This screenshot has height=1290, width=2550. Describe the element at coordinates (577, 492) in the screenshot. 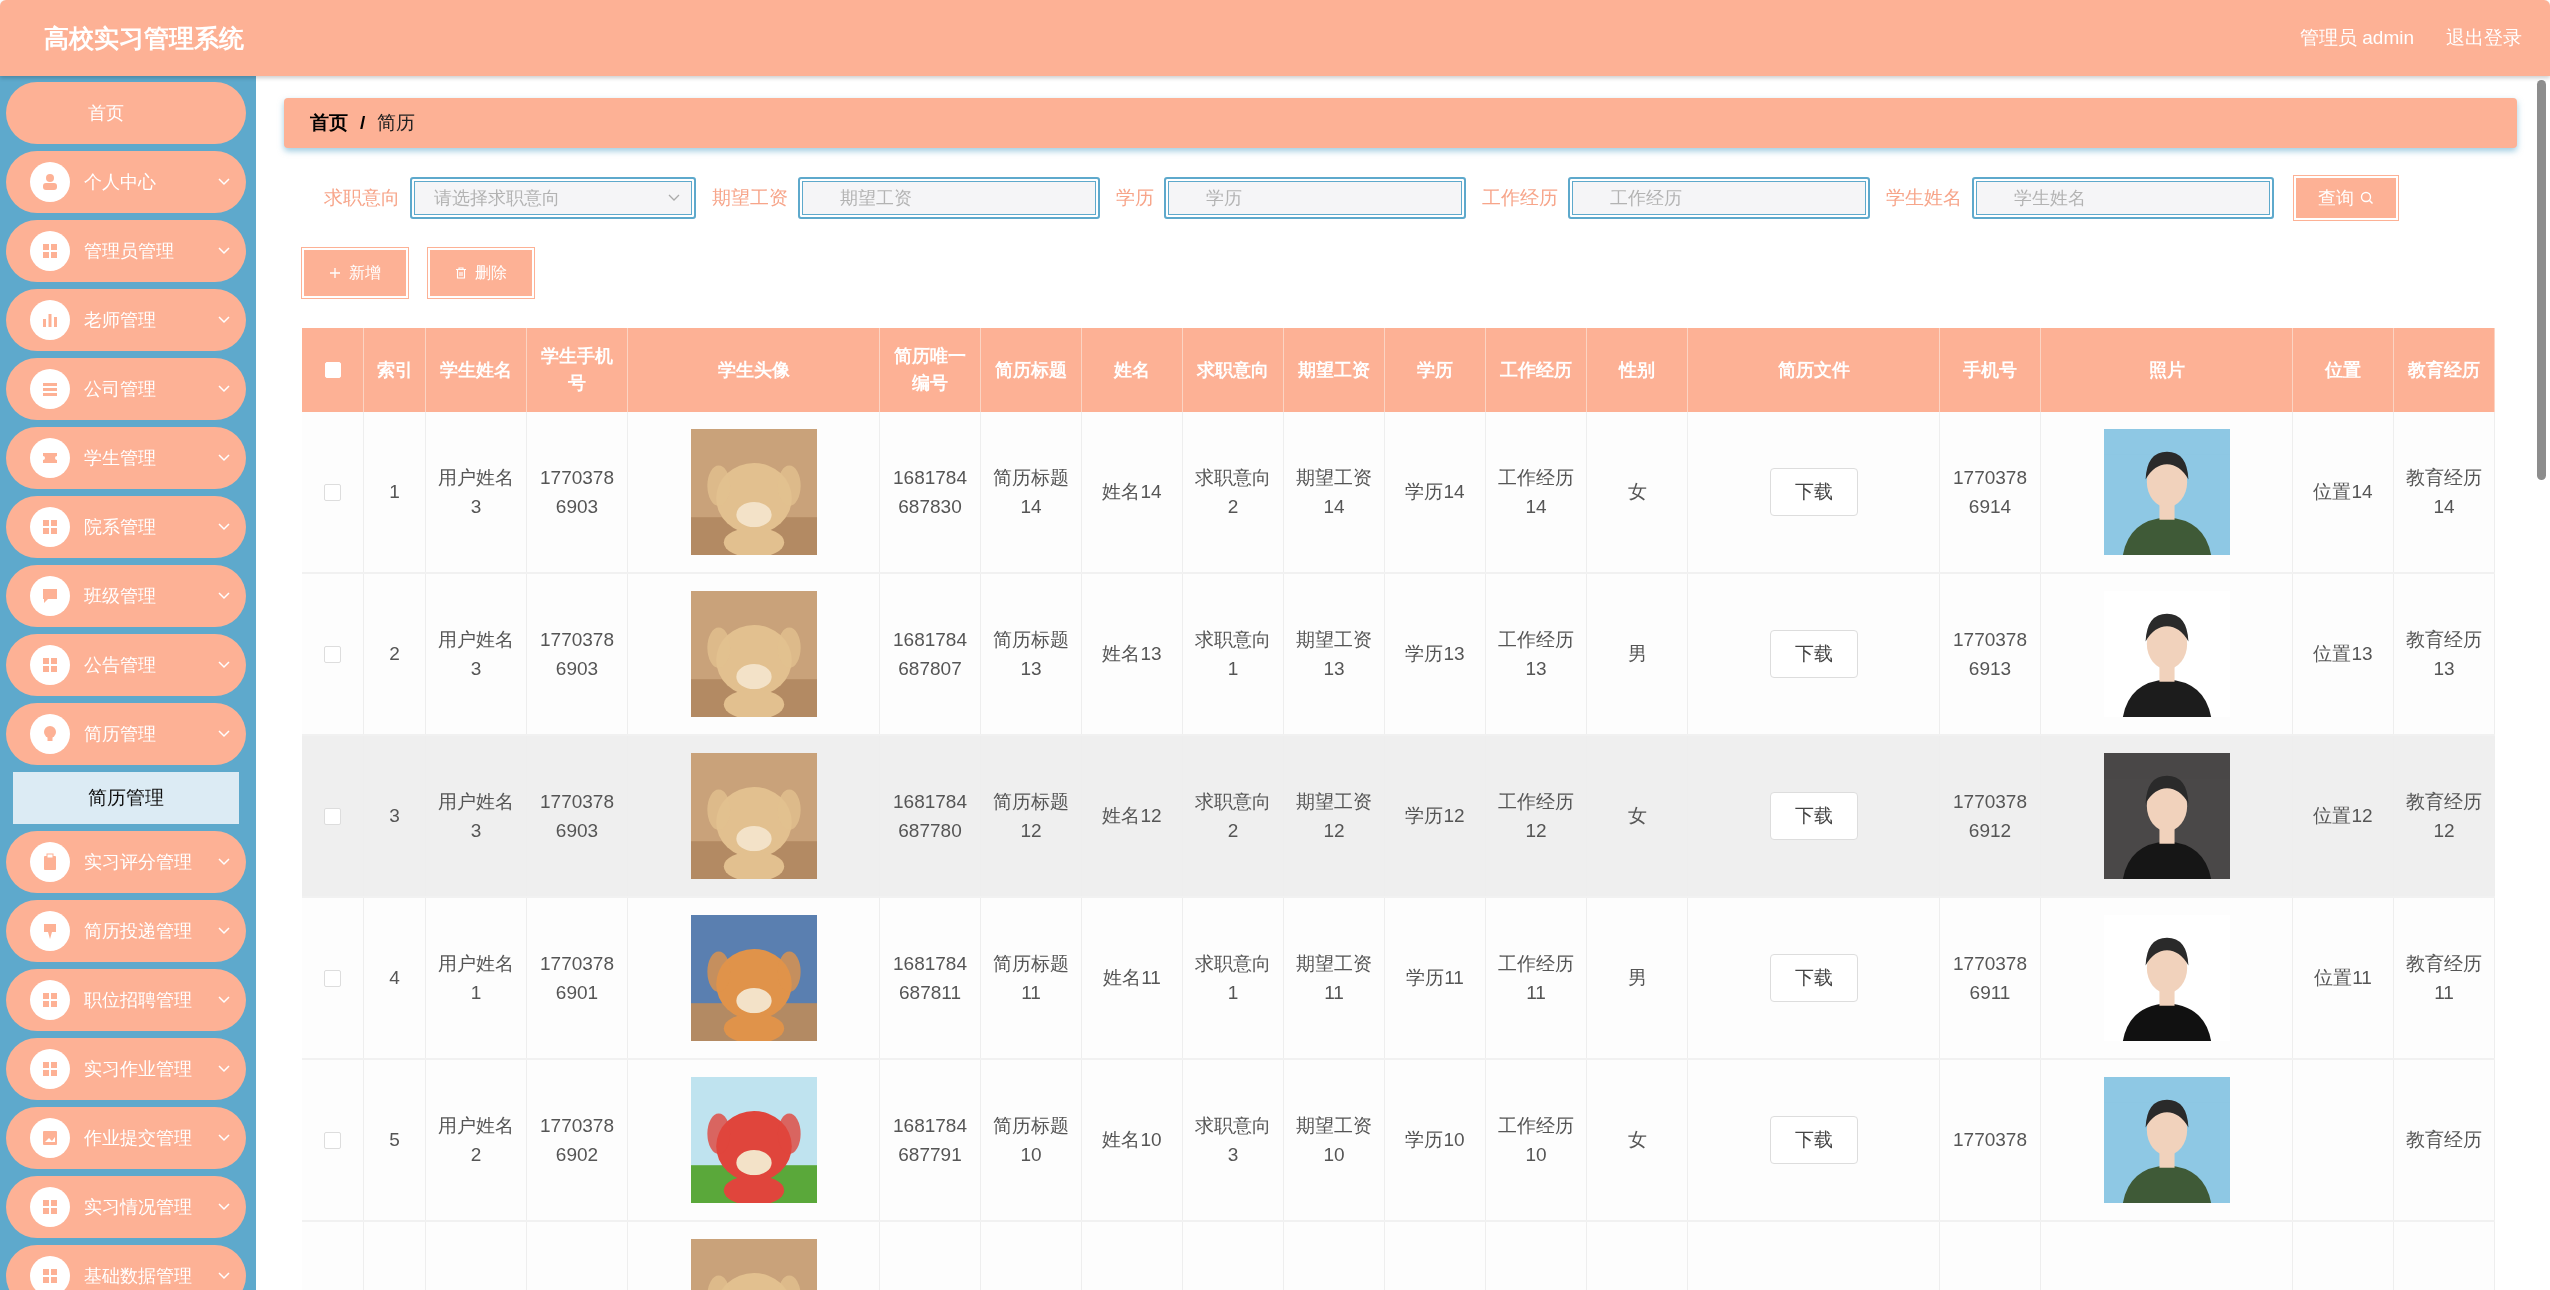

I see `table-cell-text: 17703786903` at that location.